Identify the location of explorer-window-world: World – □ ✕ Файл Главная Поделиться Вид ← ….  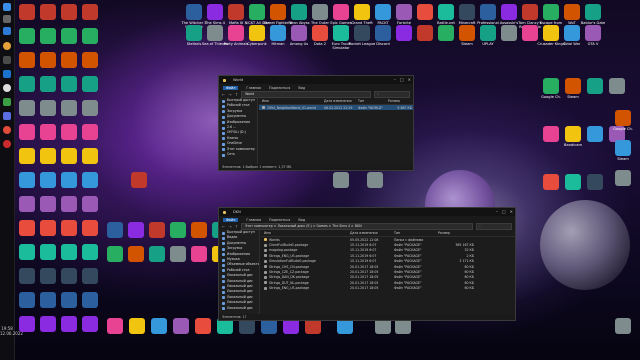
(316, 123).